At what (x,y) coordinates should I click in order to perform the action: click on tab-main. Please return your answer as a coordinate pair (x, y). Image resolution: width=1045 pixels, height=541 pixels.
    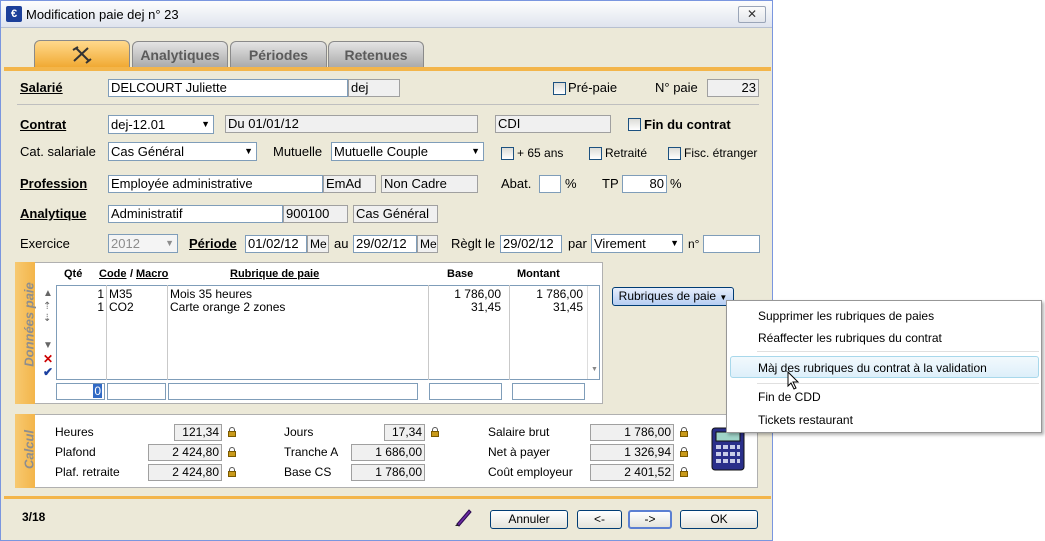
    Looking at the image, I should click on (82, 54).